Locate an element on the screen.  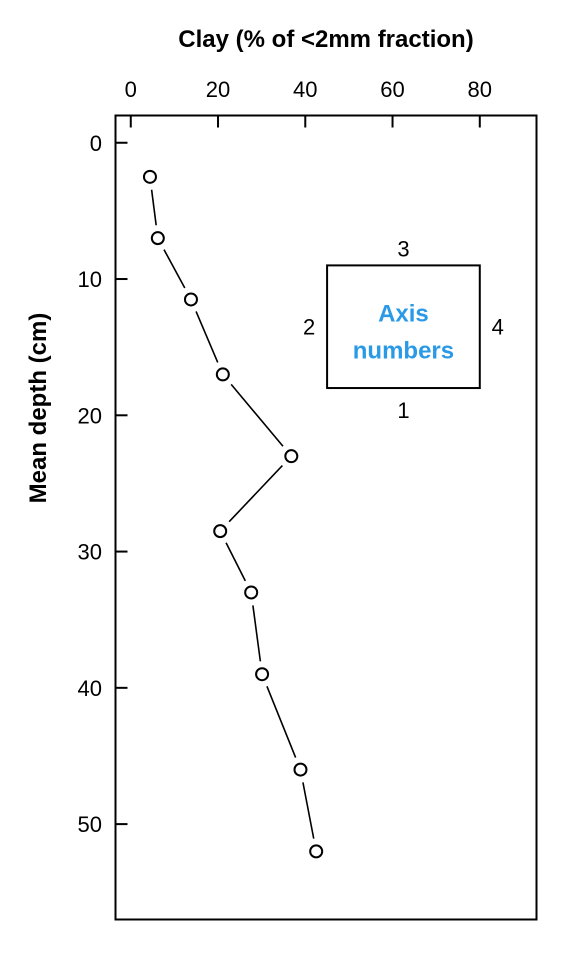
y-tick-label-40: 40 is located at coordinates (90, 688).